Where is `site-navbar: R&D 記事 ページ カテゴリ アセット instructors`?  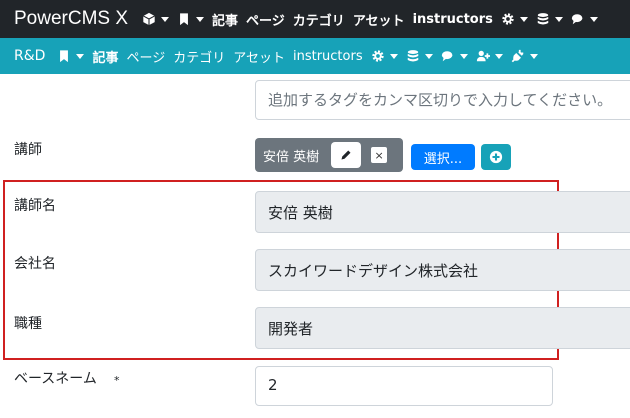 site-navbar: R&D 記事 ページ カテゴリ アセット instructors is located at coordinates (315, 56).